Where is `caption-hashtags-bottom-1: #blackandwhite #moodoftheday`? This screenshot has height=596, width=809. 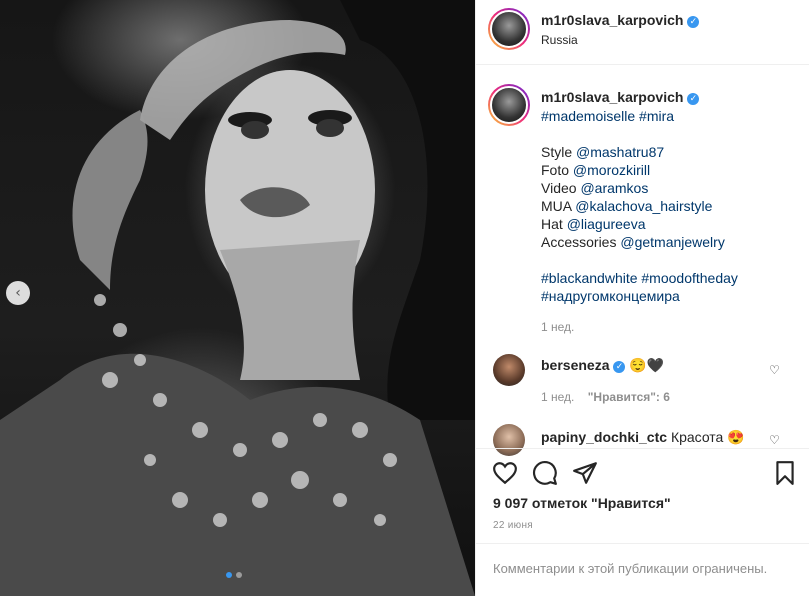 caption-hashtags-bottom-1: #blackandwhite #moodoftheday is located at coordinates (639, 278).